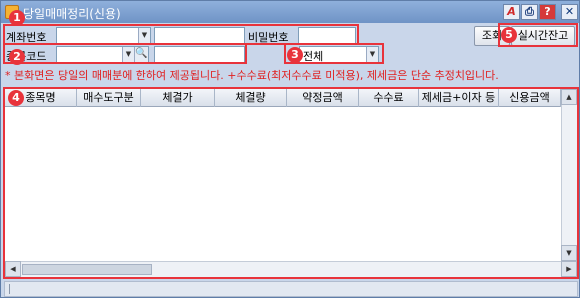  Describe the element at coordinates (290, 12) in the screenshot. I see `title-bar: 당일매매정리(신용) A ⎙ ? ✕` at that location.